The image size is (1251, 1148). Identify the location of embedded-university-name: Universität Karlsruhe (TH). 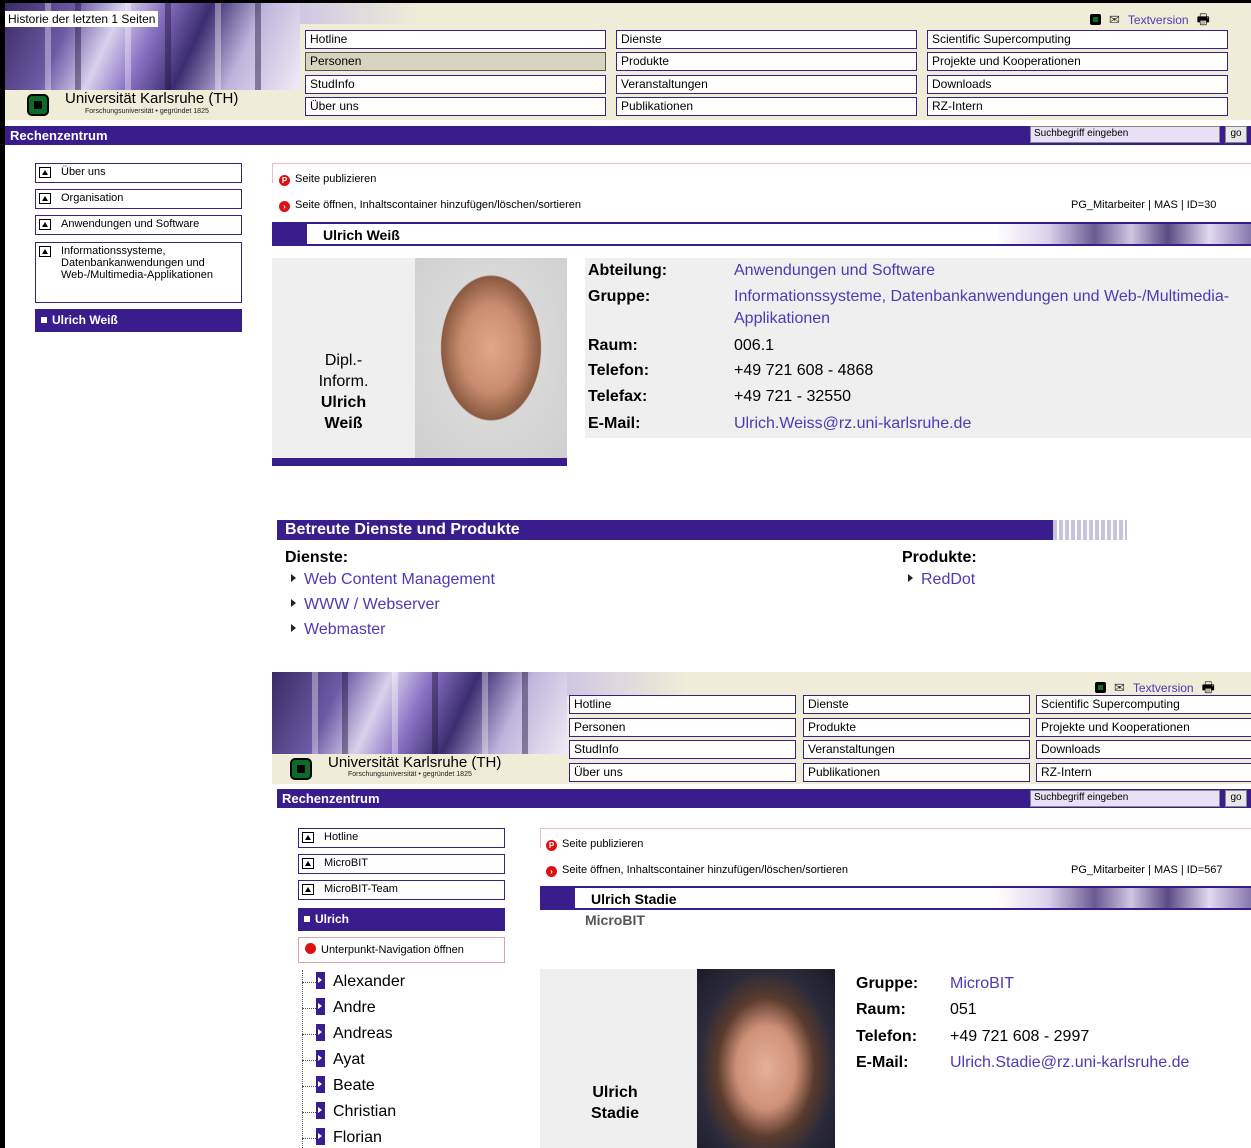
(414, 762).